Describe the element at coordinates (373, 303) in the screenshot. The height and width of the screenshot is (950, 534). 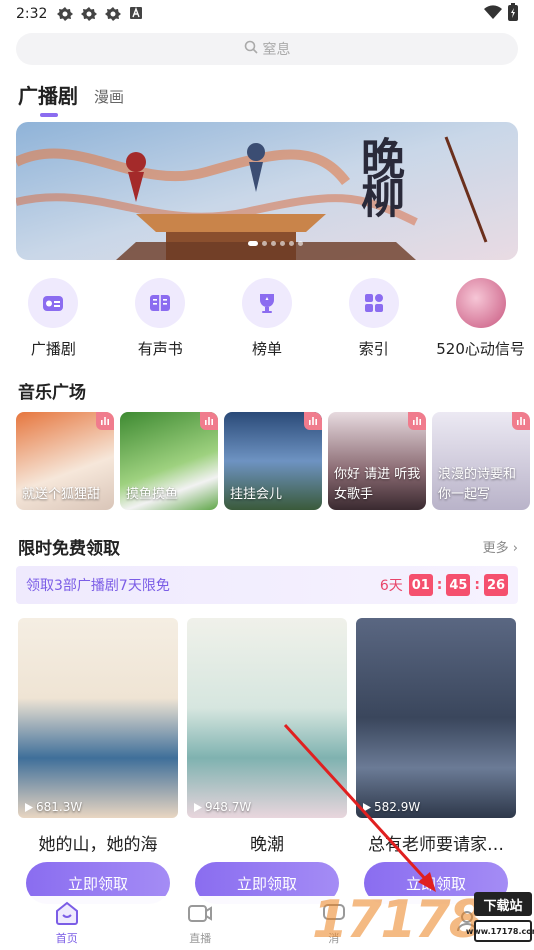
I see `index-grid-icon` at that location.